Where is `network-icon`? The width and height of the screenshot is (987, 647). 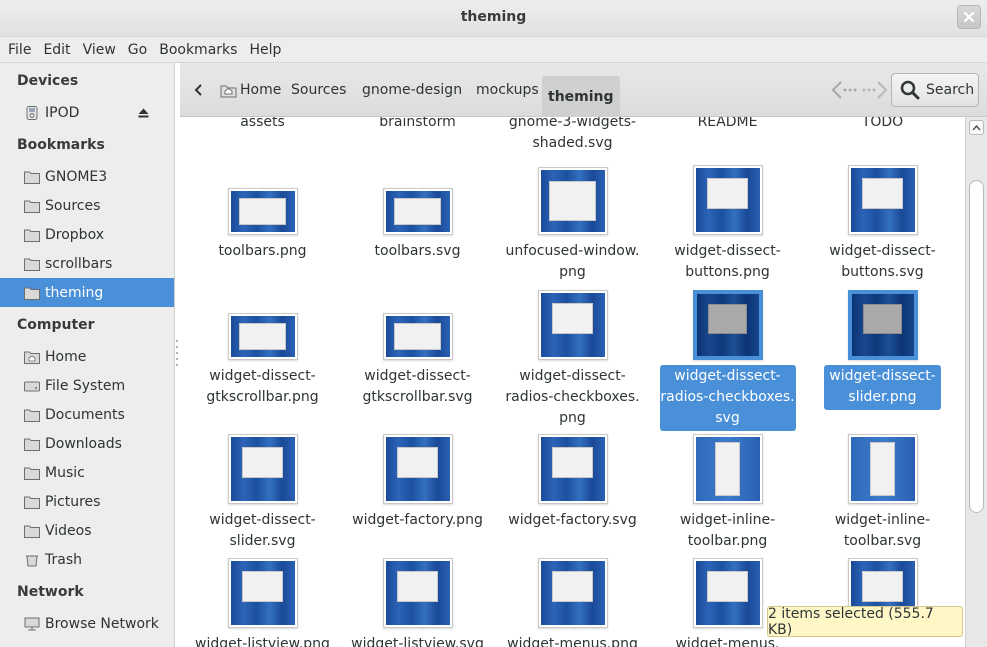
network-icon is located at coordinates (32, 624).